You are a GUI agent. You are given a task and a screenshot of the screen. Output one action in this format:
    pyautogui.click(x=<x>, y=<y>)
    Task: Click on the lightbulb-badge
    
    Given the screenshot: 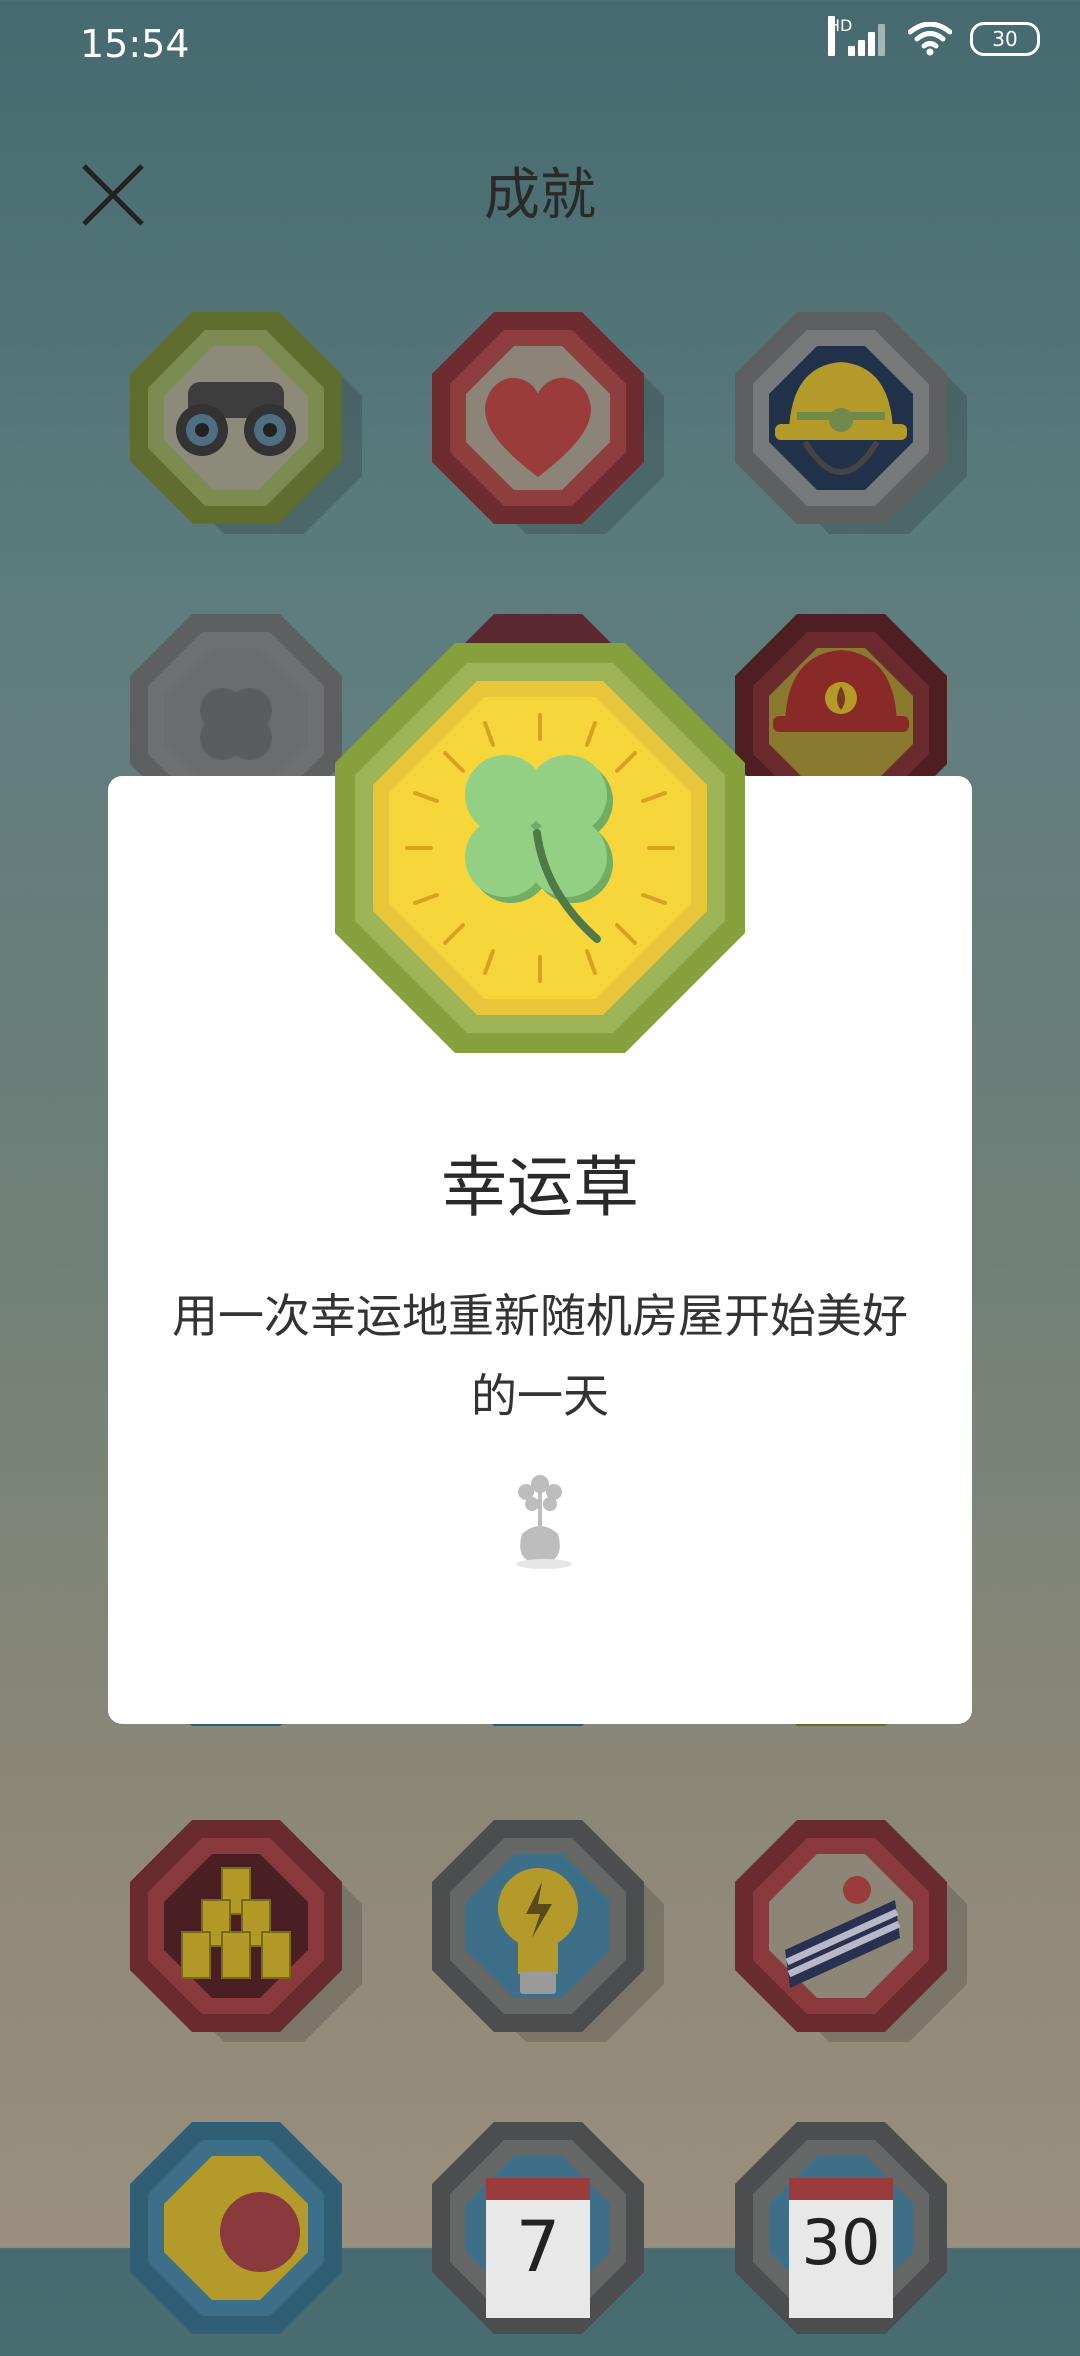 What is the action you would take?
    pyautogui.click(x=548, y=1935)
    